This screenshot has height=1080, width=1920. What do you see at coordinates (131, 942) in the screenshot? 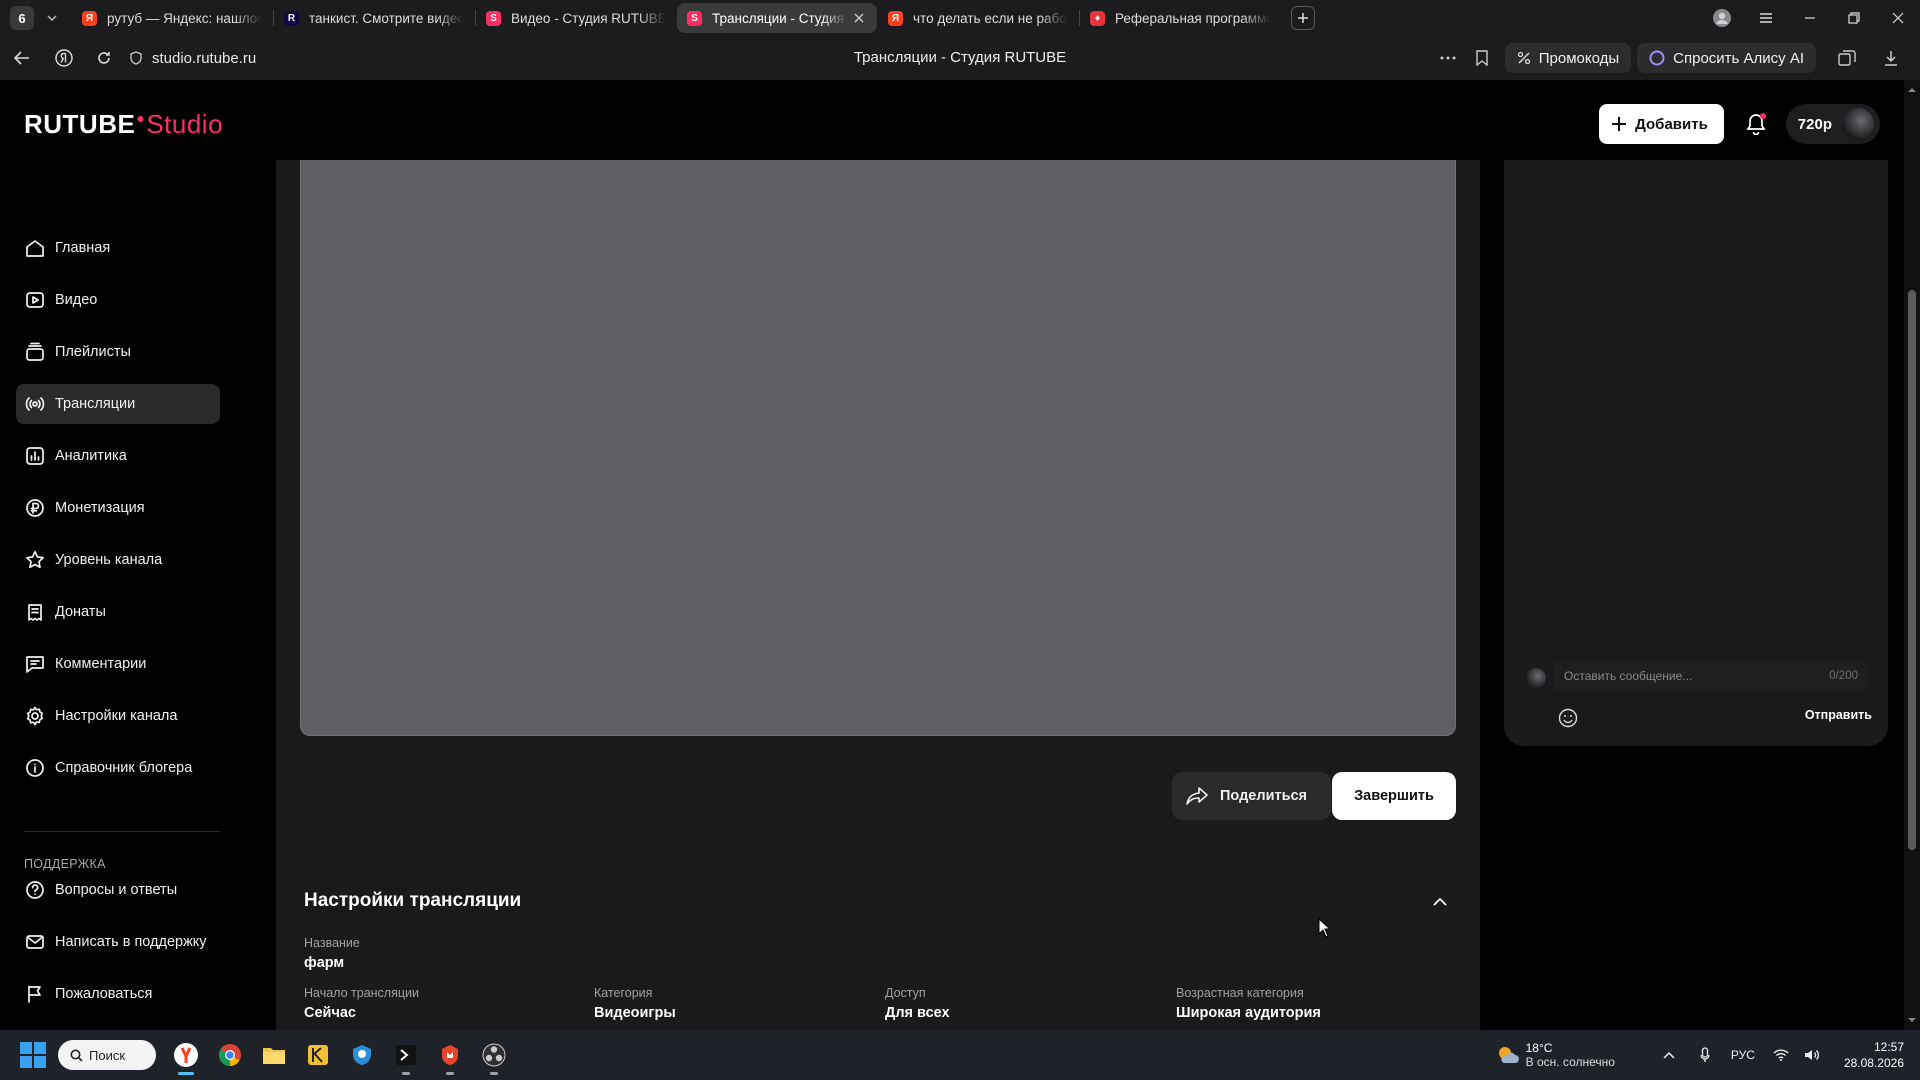
I see `sidebar-item-label: Написать в поддержку` at bounding box center [131, 942].